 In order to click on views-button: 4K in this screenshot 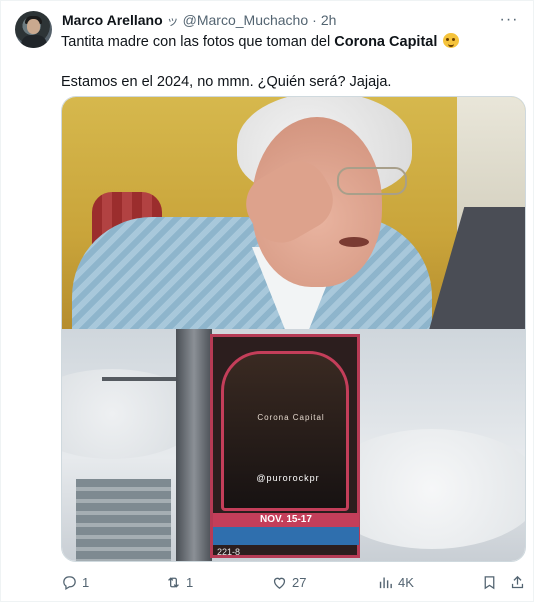, I will do `click(395, 582)`.